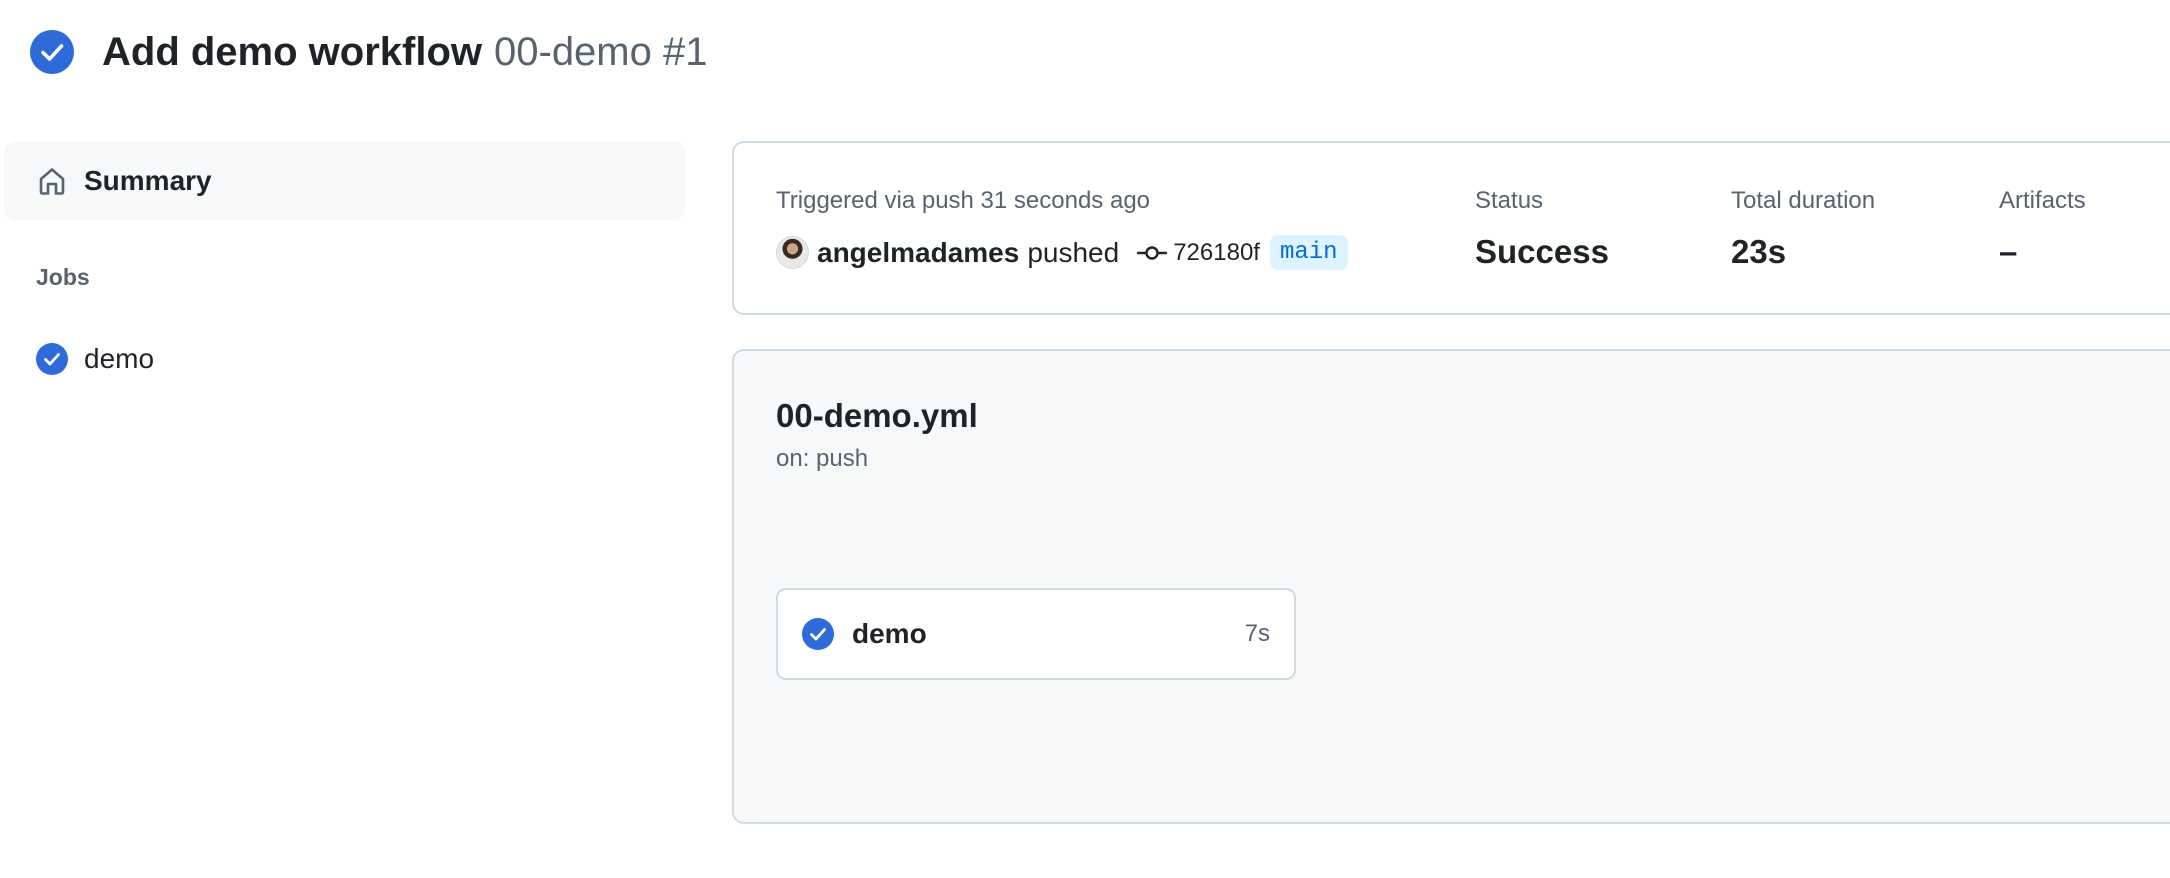 The width and height of the screenshot is (2170, 878). Describe the element at coordinates (1257, 633) in the screenshot. I see `job-node-duration: 7s` at that location.